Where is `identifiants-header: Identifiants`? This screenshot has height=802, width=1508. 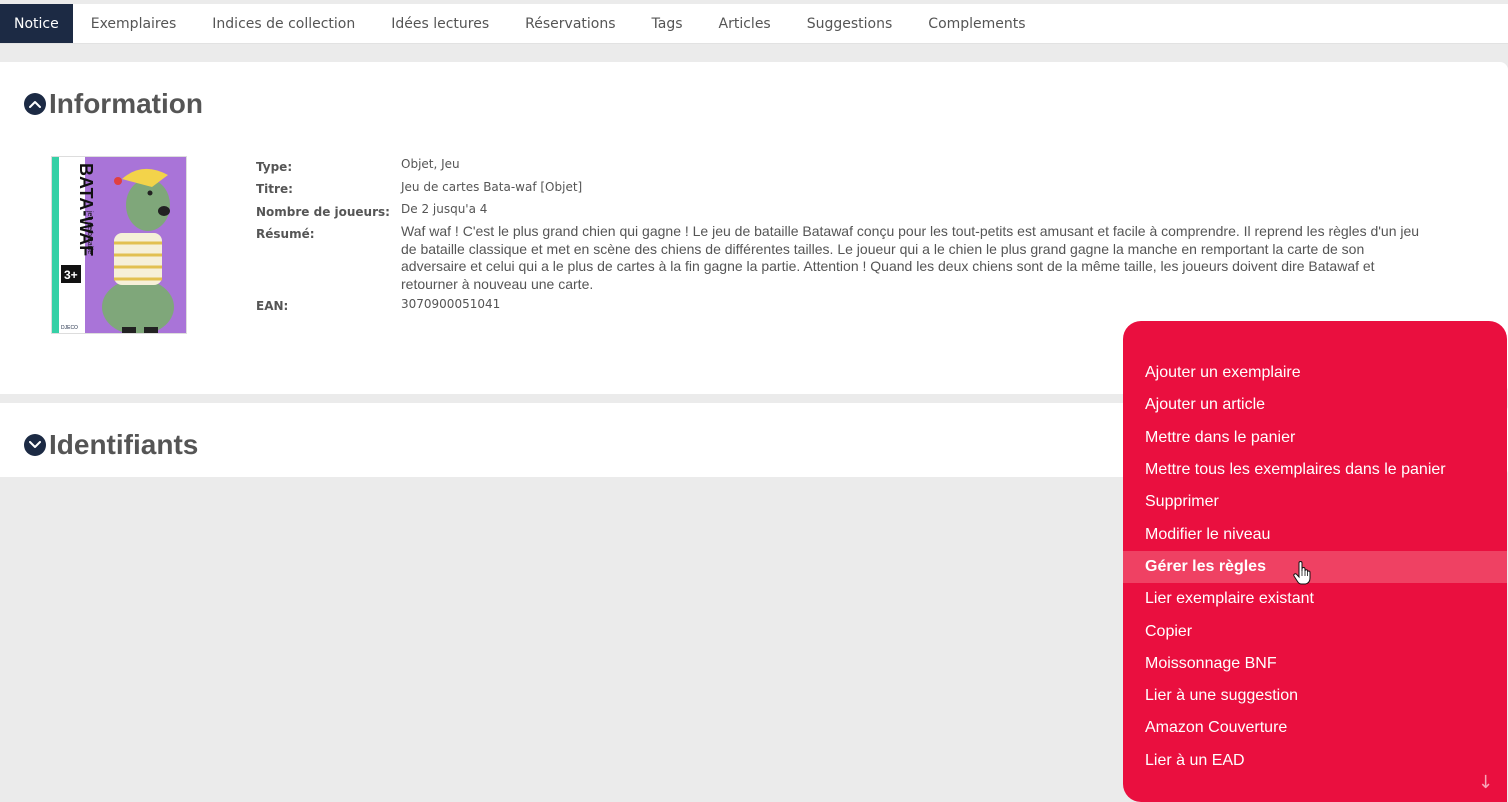 identifiants-header: Identifiants is located at coordinates (111, 445).